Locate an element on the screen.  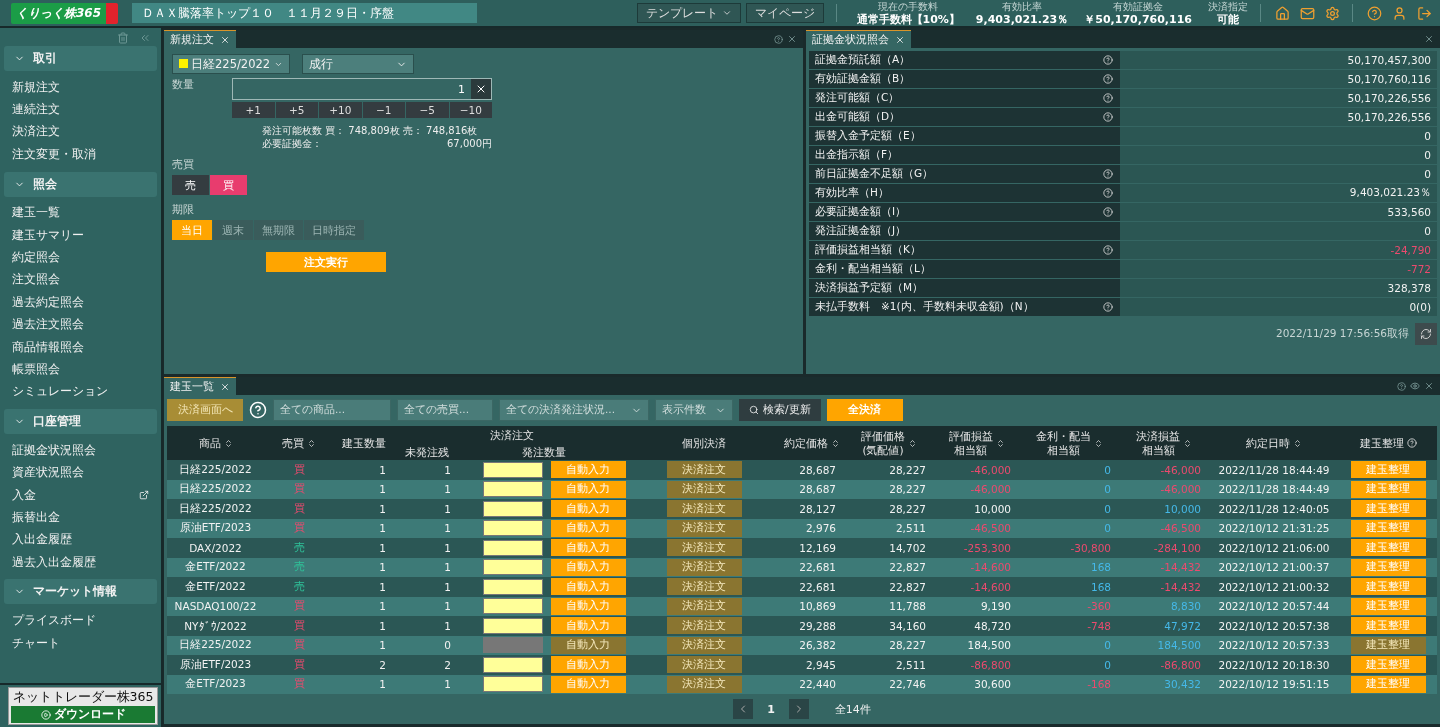
color-swatch is located at coordinates (183, 63).